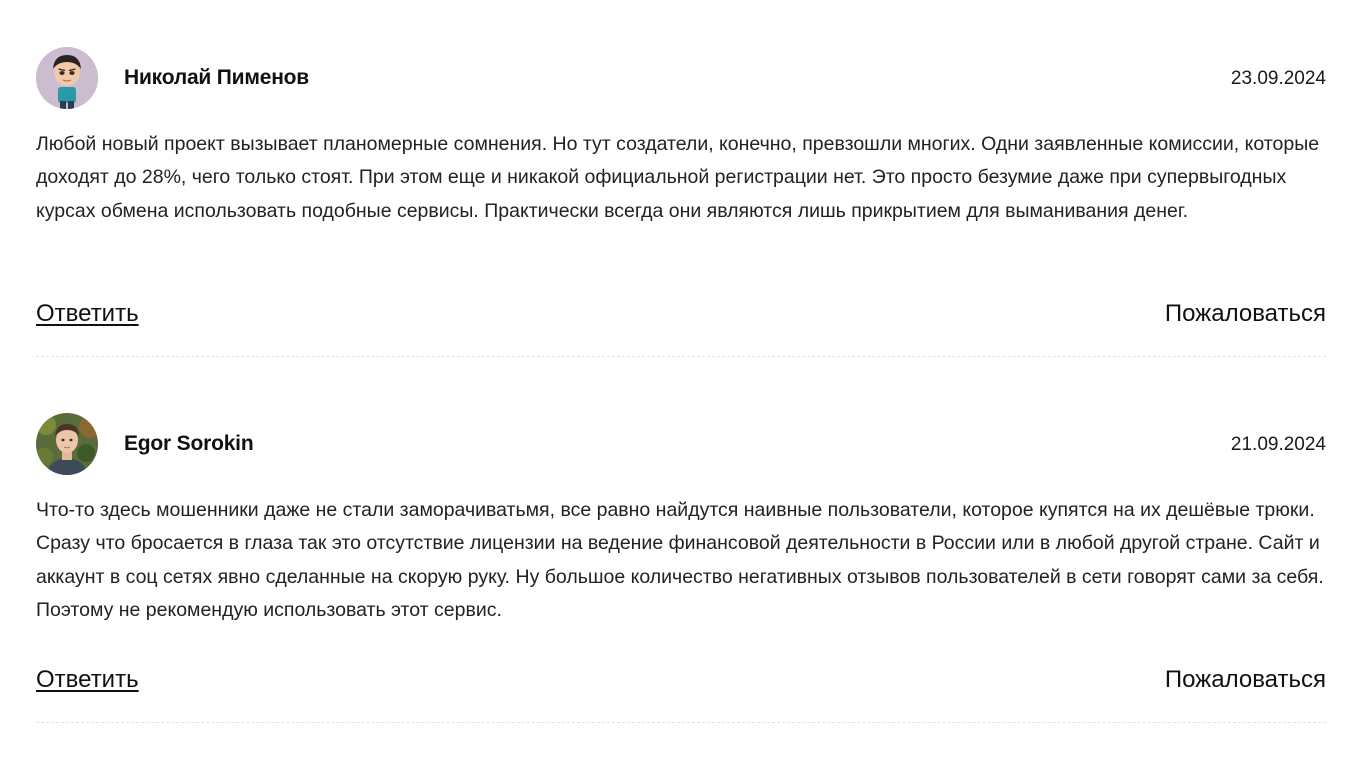  What do you see at coordinates (681, 444) in the screenshot?
I see `comment-header: Egor Sorokin 21.09.2024` at bounding box center [681, 444].